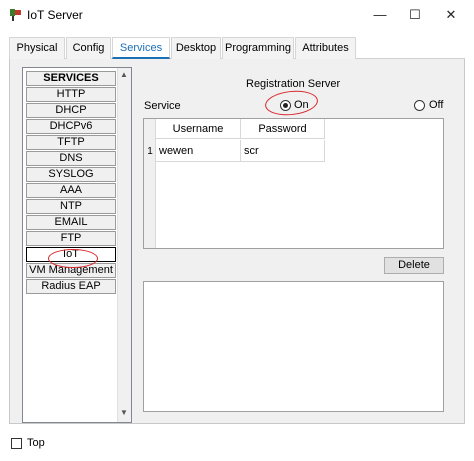  Describe the element at coordinates (124, 76) in the screenshot. I see `scroll-up-icon: ▲` at that location.